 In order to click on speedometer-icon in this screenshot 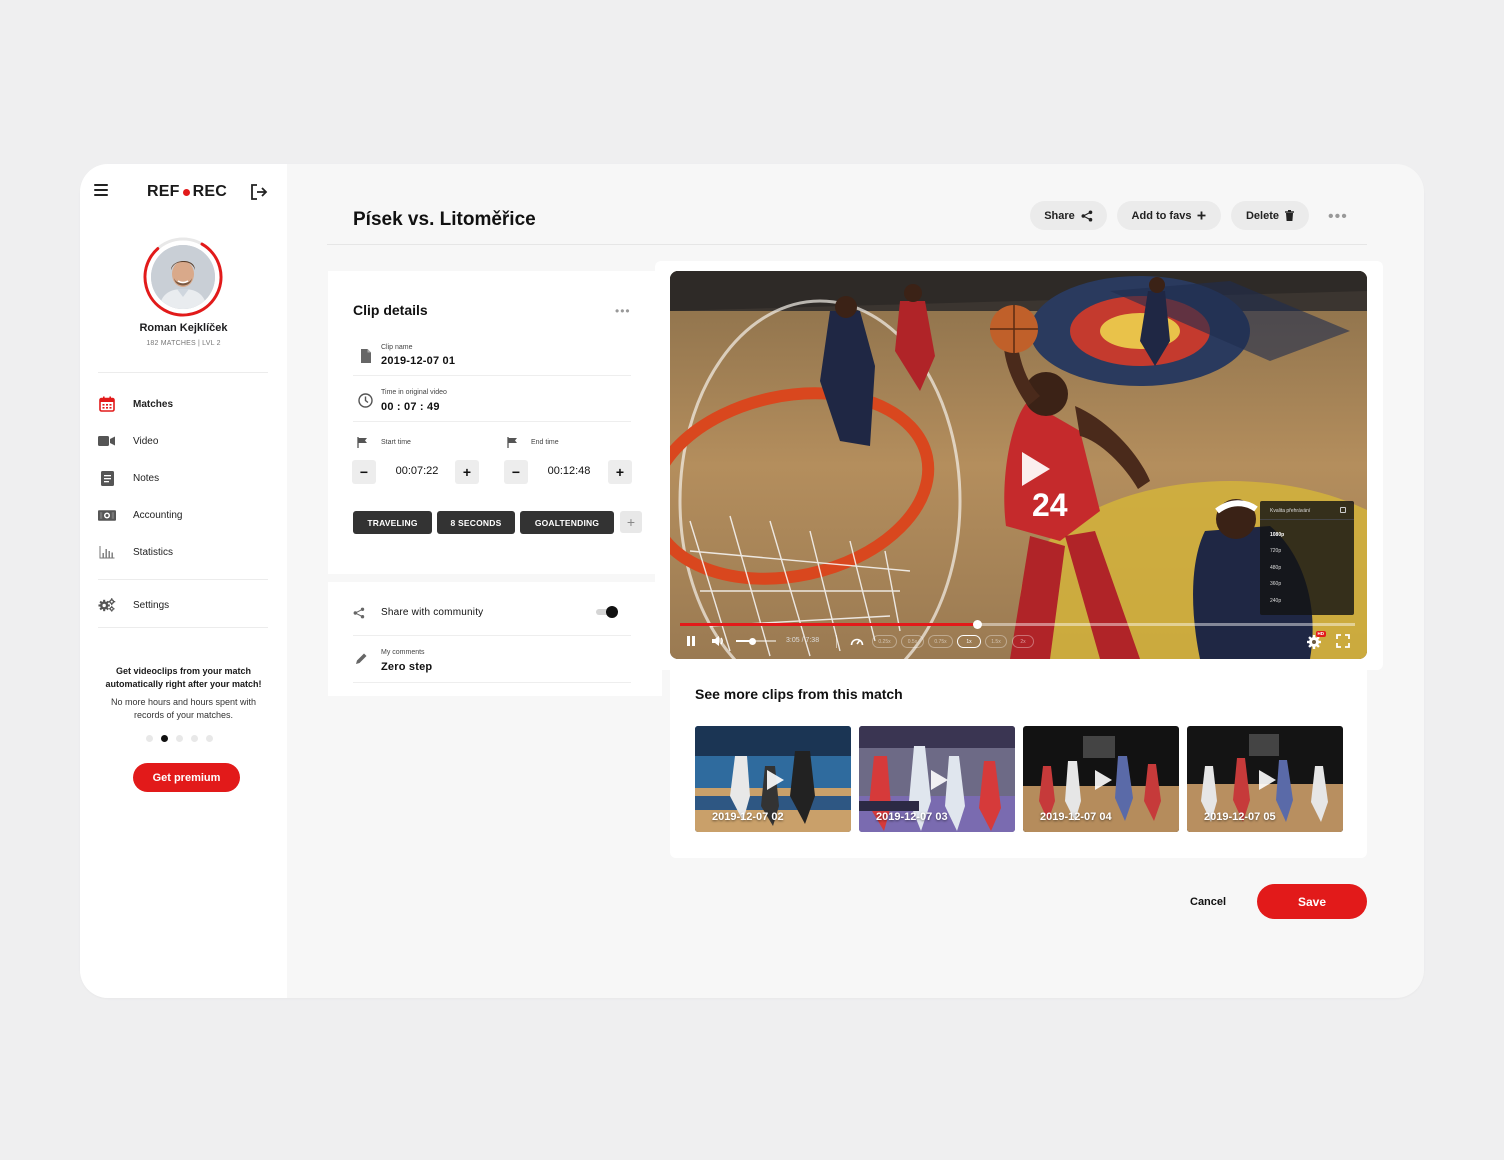, I will do `click(857, 641)`.